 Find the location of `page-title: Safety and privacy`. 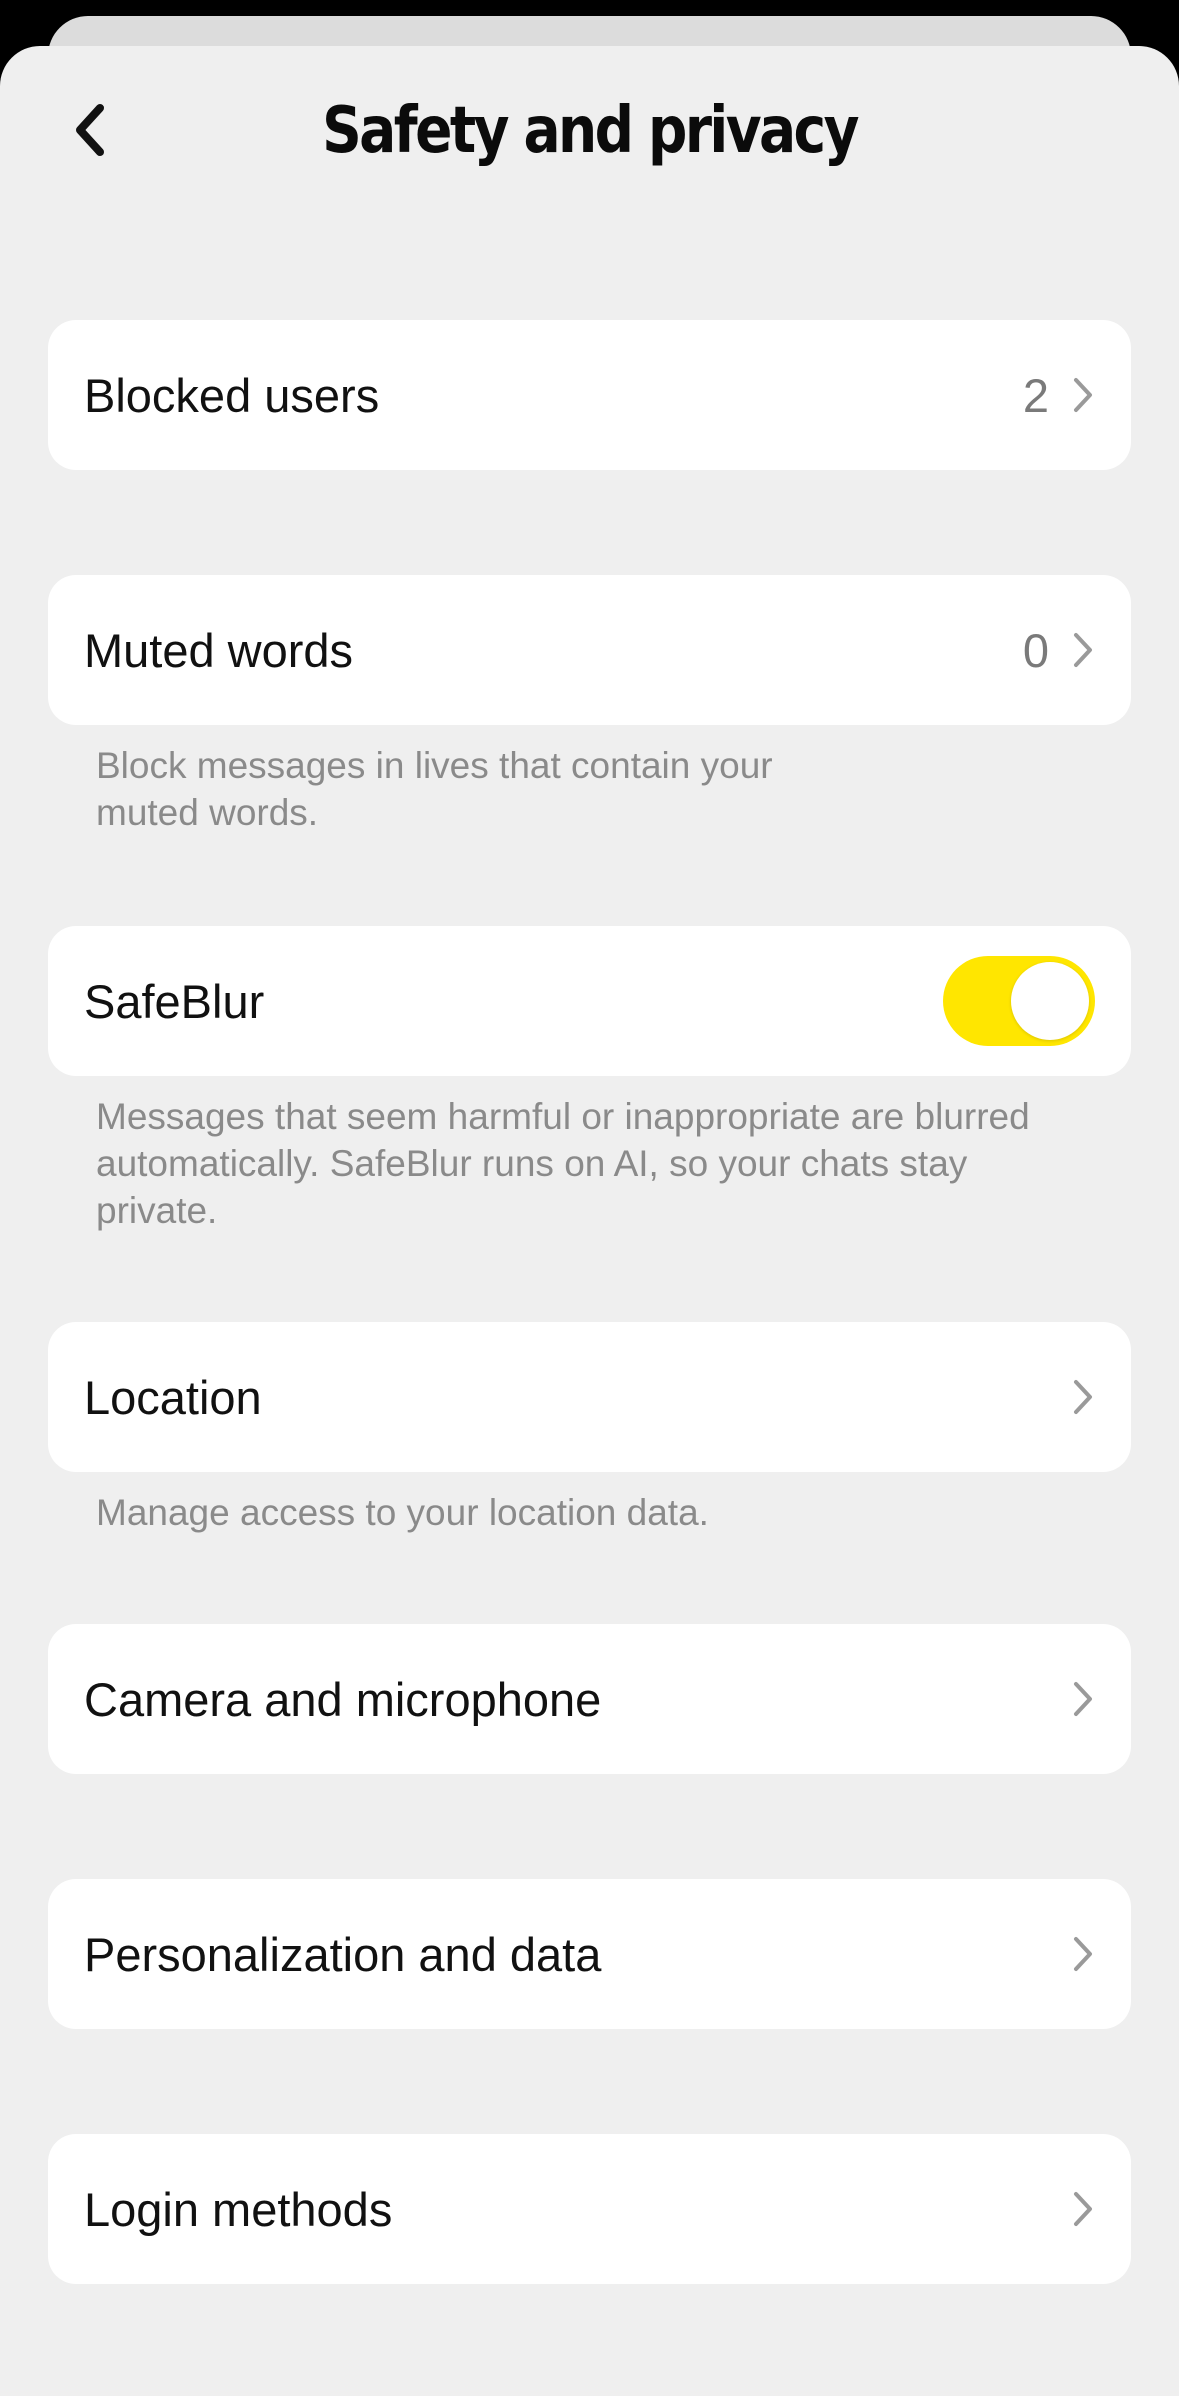

page-title: Safety and privacy is located at coordinates (590, 131).